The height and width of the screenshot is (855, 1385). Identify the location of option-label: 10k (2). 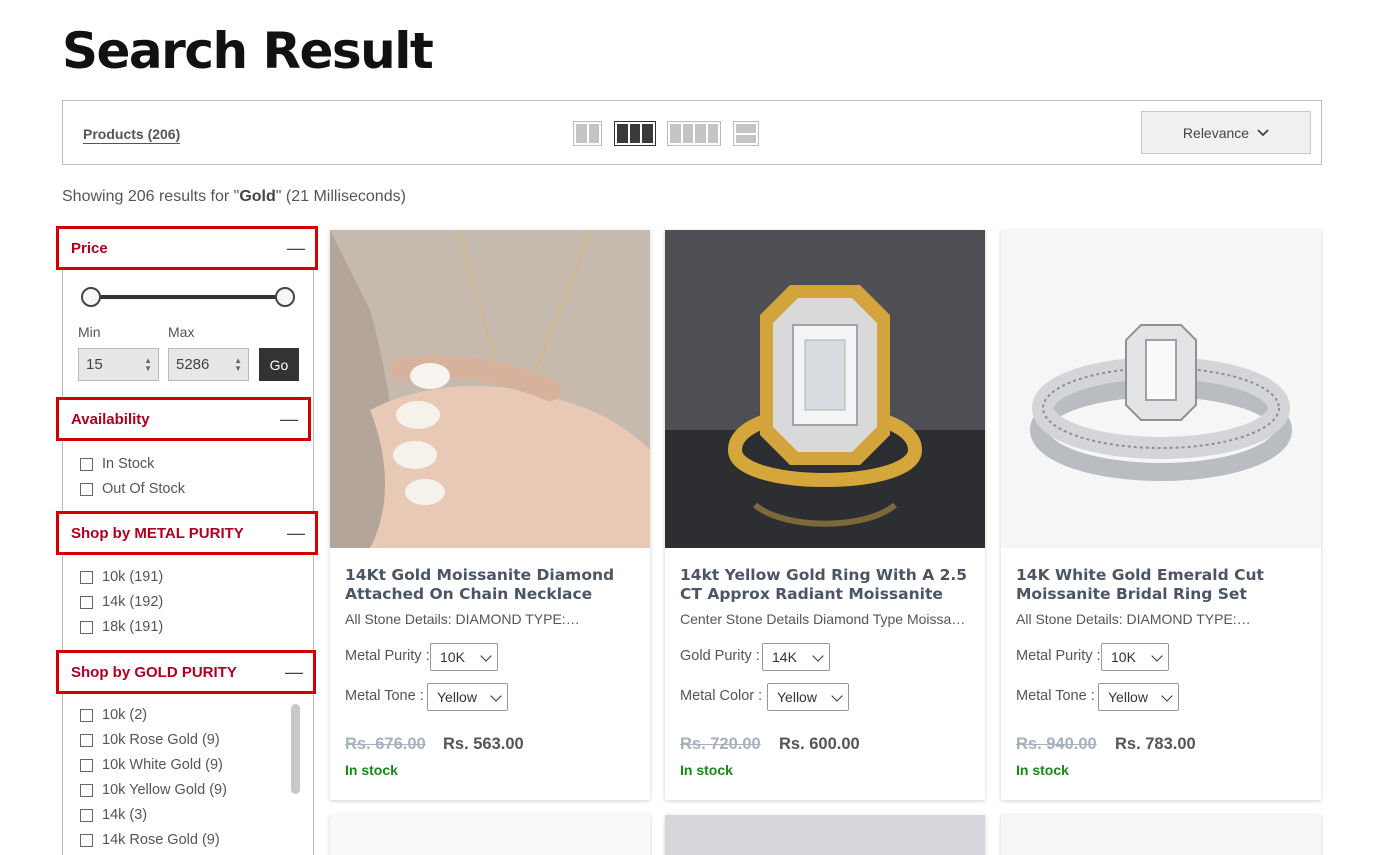
(125, 715).